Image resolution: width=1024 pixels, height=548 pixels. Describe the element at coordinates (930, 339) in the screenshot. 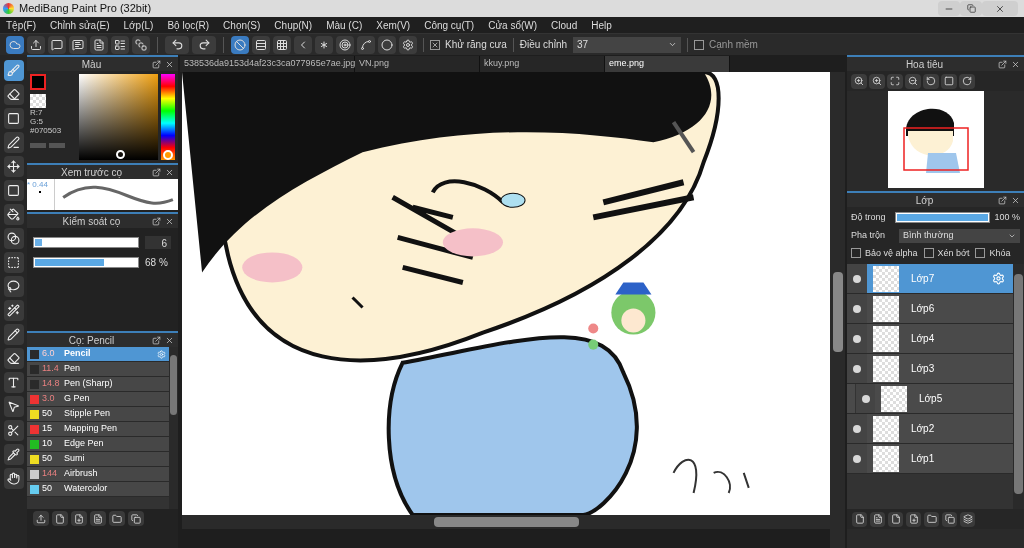

I see `layer-row: Lớp4` at that location.